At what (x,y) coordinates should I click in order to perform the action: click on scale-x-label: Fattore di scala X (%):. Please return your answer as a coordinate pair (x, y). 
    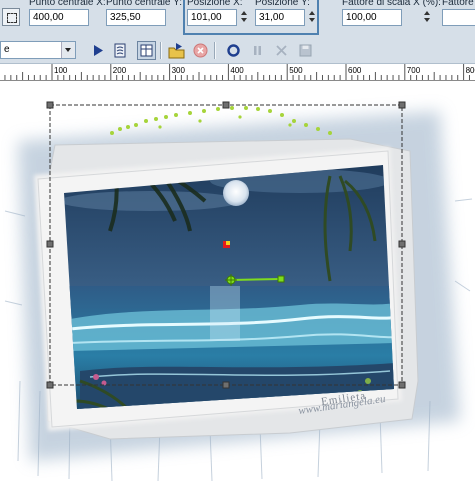
    Looking at the image, I should click on (391, 4).